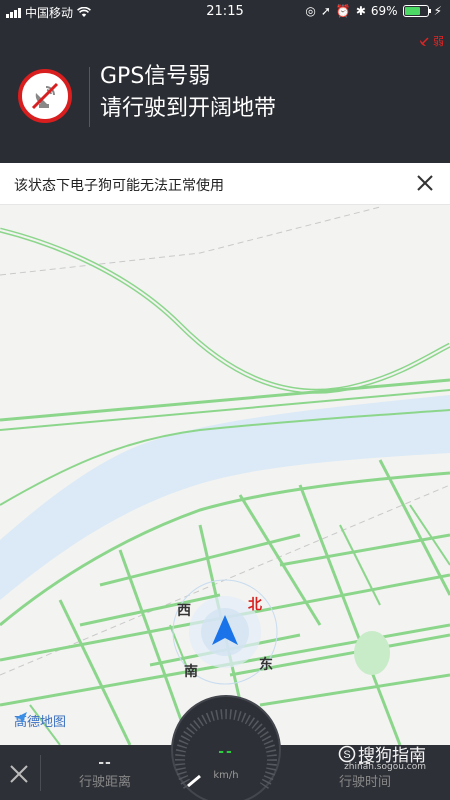 The height and width of the screenshot is (800, 450). Describe the element at coordinates (184, 611) in the screenshot. I see `compass-west: 西` at that location.